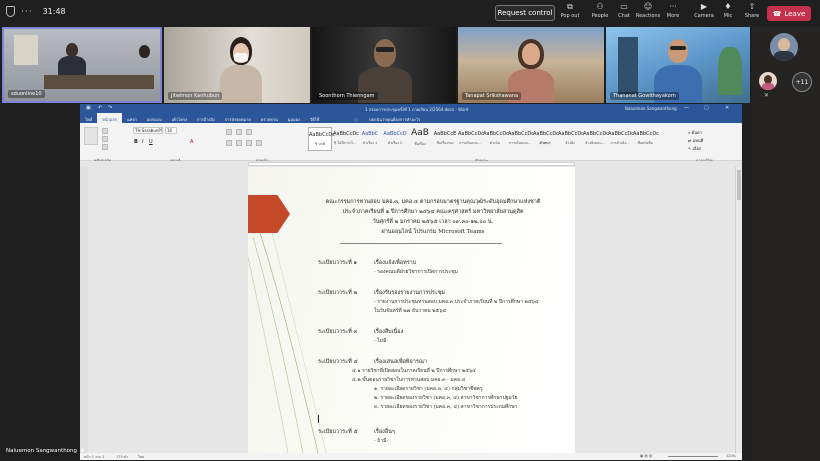 The width and height of the screenshot is (820, 461). Describe the element at coordinates (88, 108) in the screenshot. I see `save-icon: ▣` at that location.